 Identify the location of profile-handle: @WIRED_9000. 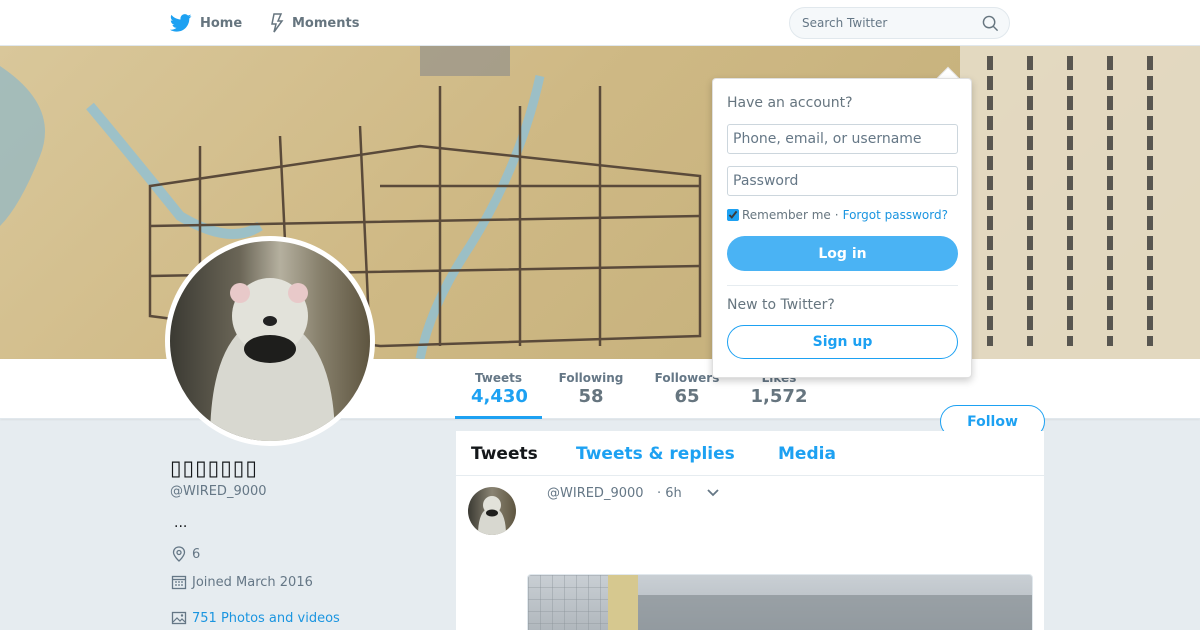
(218, 491).